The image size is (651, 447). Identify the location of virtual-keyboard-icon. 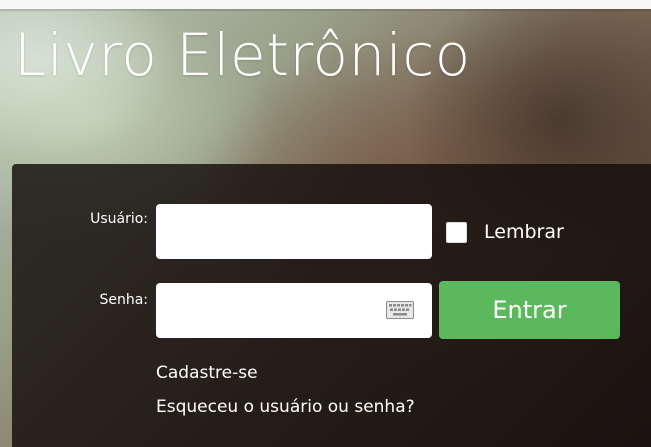
(400, 310).